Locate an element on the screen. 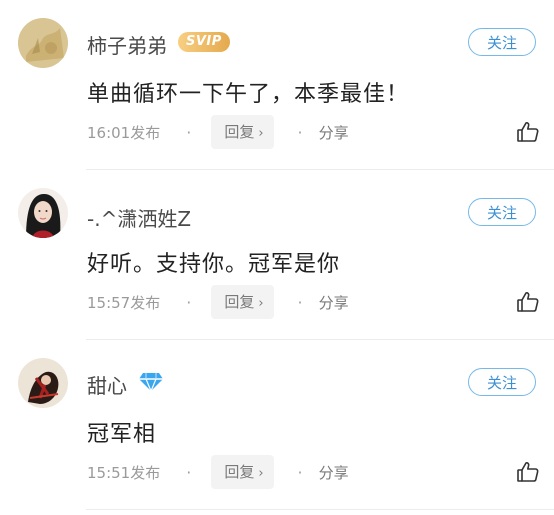 Image resolution: width=554 pixels, height=515 pixels. username: 甜心 is located at coordinates (107, 384).